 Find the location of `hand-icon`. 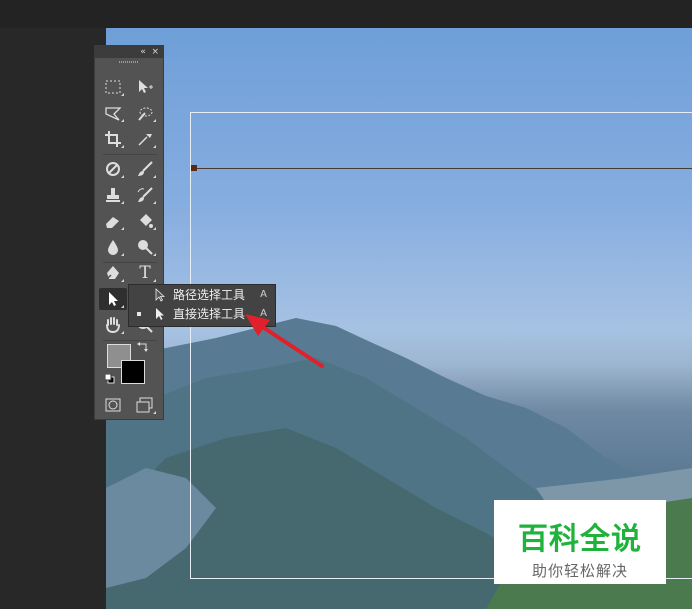

hand-icon is located at coordinates (113, 325).